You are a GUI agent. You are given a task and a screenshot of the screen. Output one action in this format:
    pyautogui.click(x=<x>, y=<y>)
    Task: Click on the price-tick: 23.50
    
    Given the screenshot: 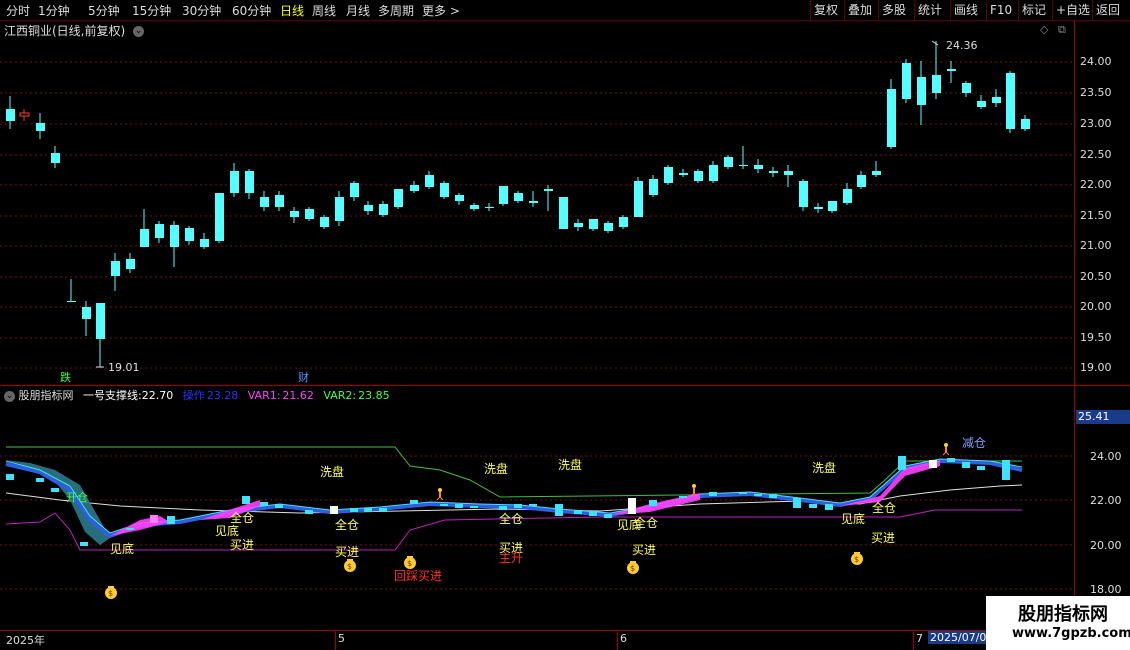 What is the action you would take?
    pyautogui.click(x=1096, y=92)
    